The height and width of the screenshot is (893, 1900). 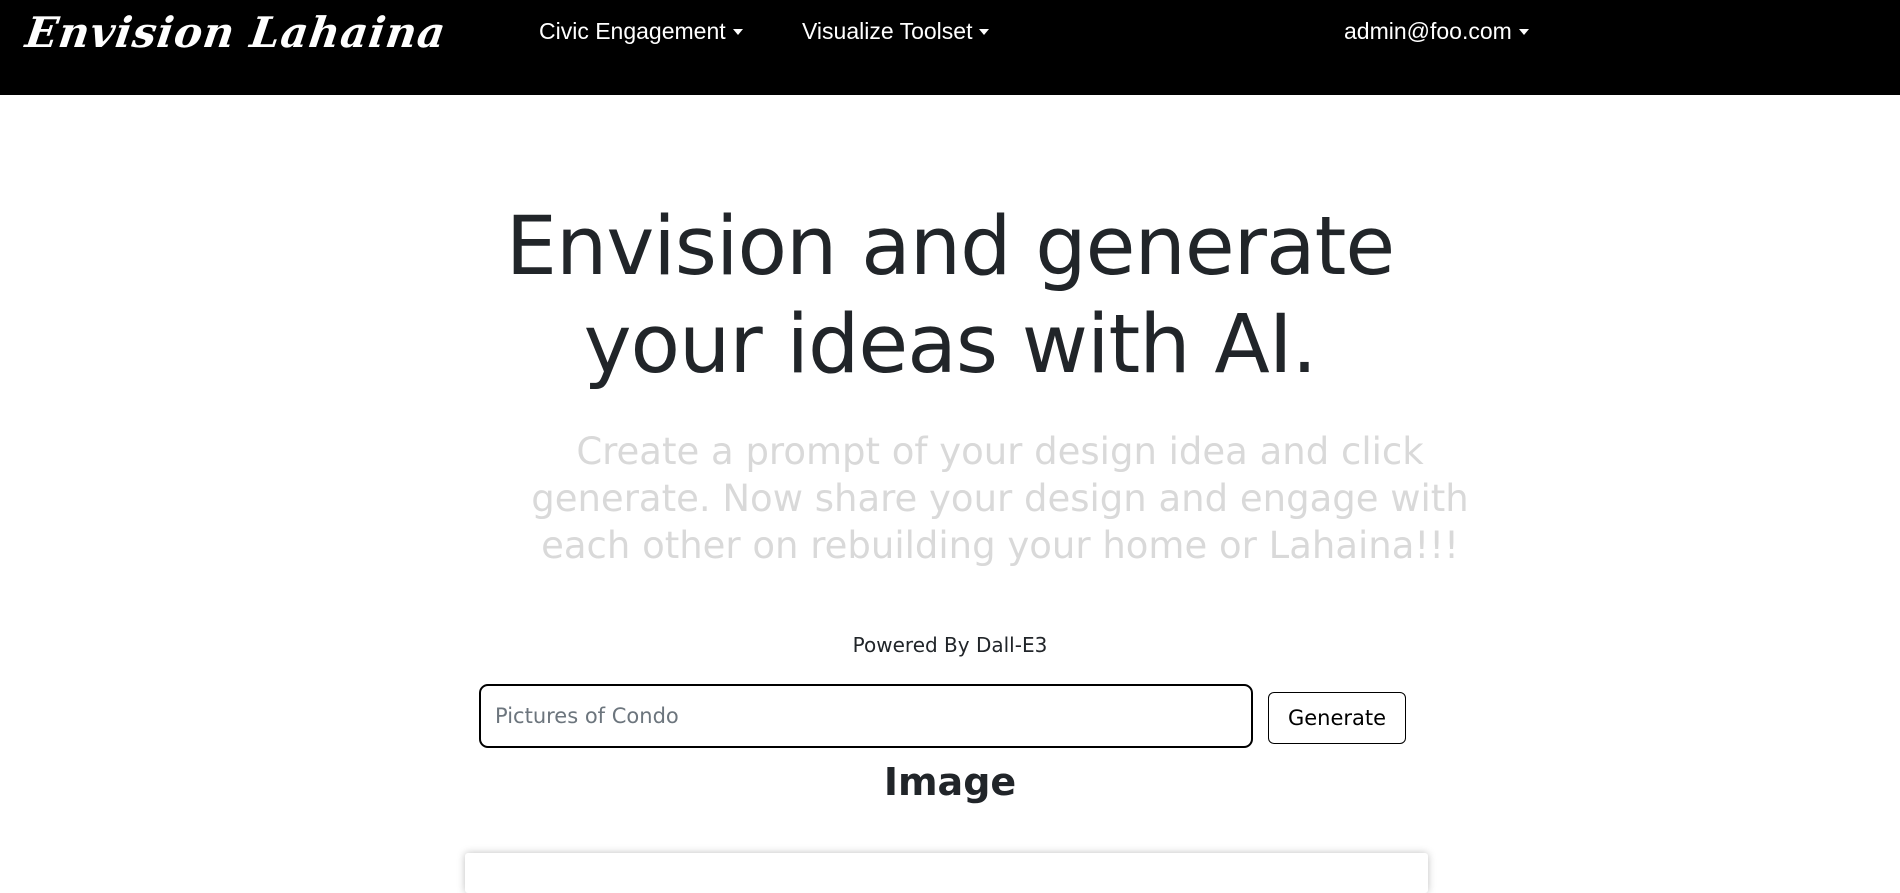 I want to click on nav-visualize-toolset-dropdown: Visualize Toolset, so click(x=896, y=31).